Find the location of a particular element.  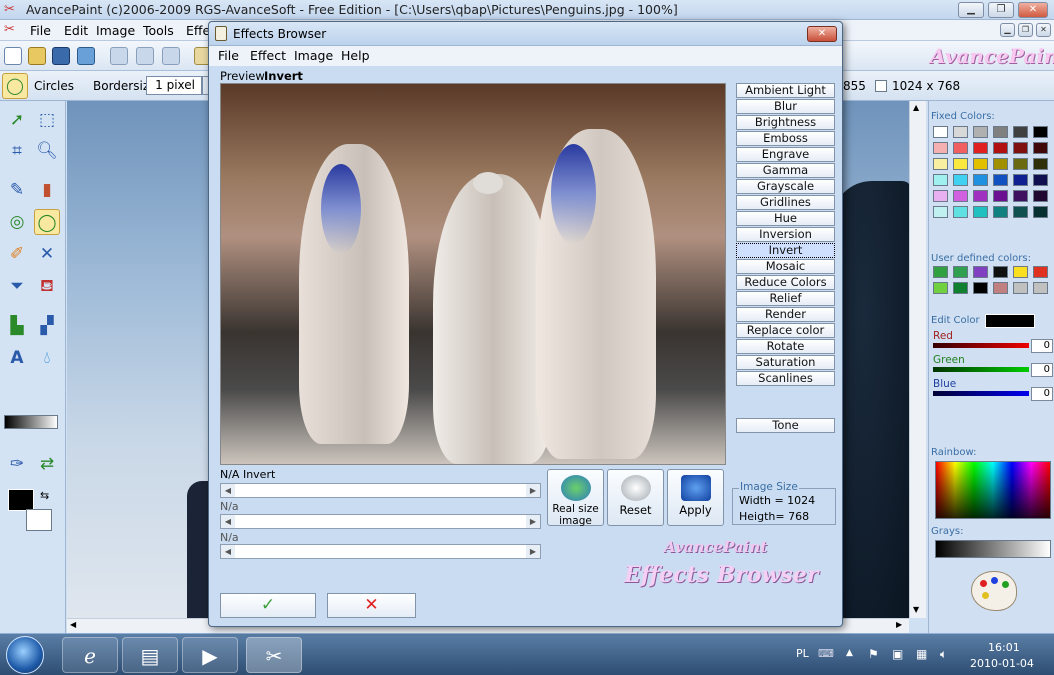

menu-edit: Edit is located at coordinates (76, 30).